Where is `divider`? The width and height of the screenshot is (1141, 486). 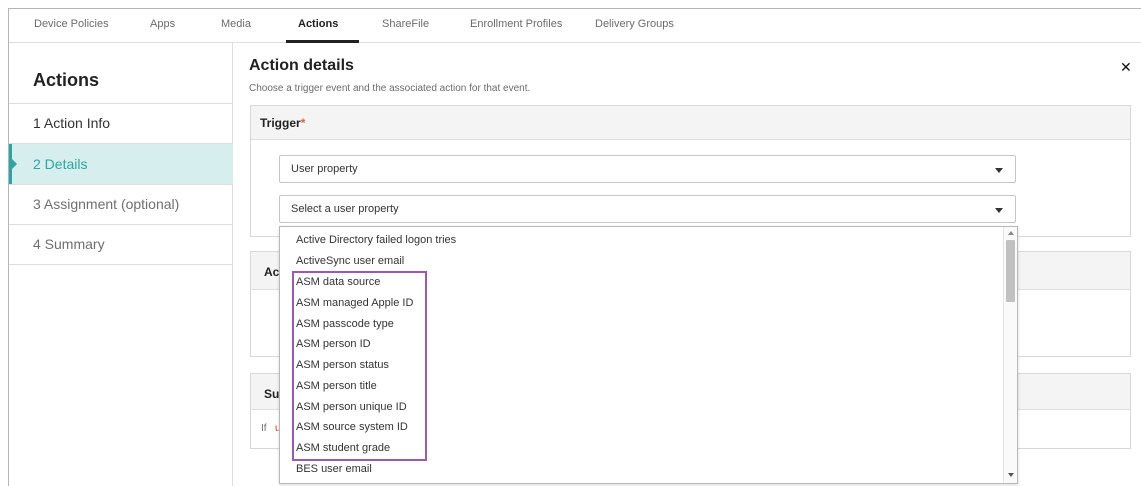
divider is located at coordinates (121, 264).